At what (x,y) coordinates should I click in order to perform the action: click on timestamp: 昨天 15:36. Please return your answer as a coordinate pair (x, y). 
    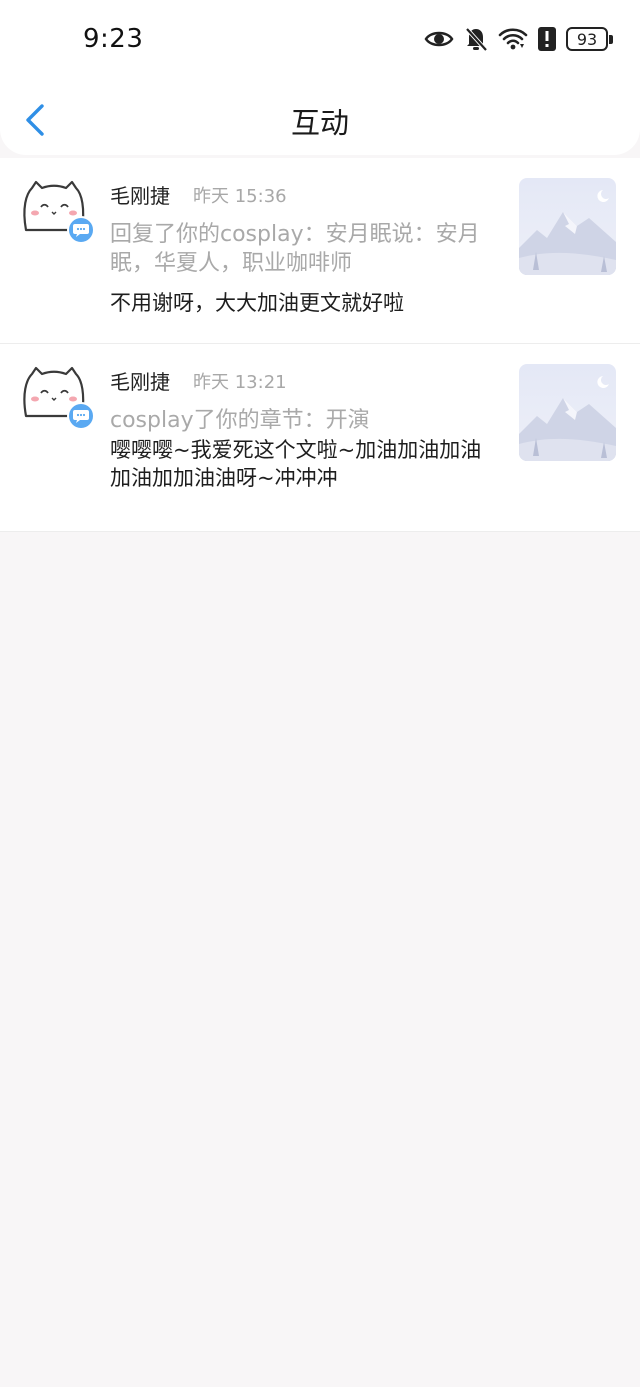
    Looking at the image, I should click on (240, 196).